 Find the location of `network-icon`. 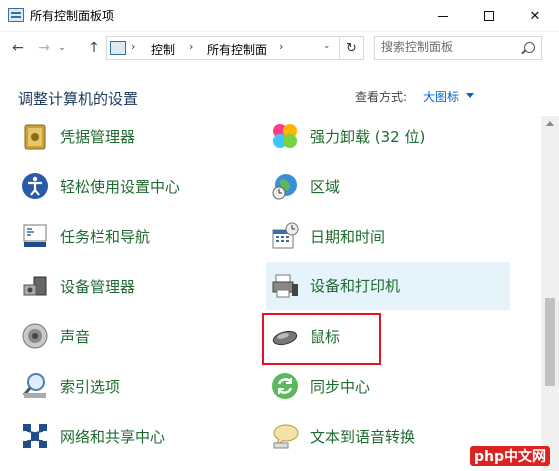

network-icon is located at coordinates (35, 436).